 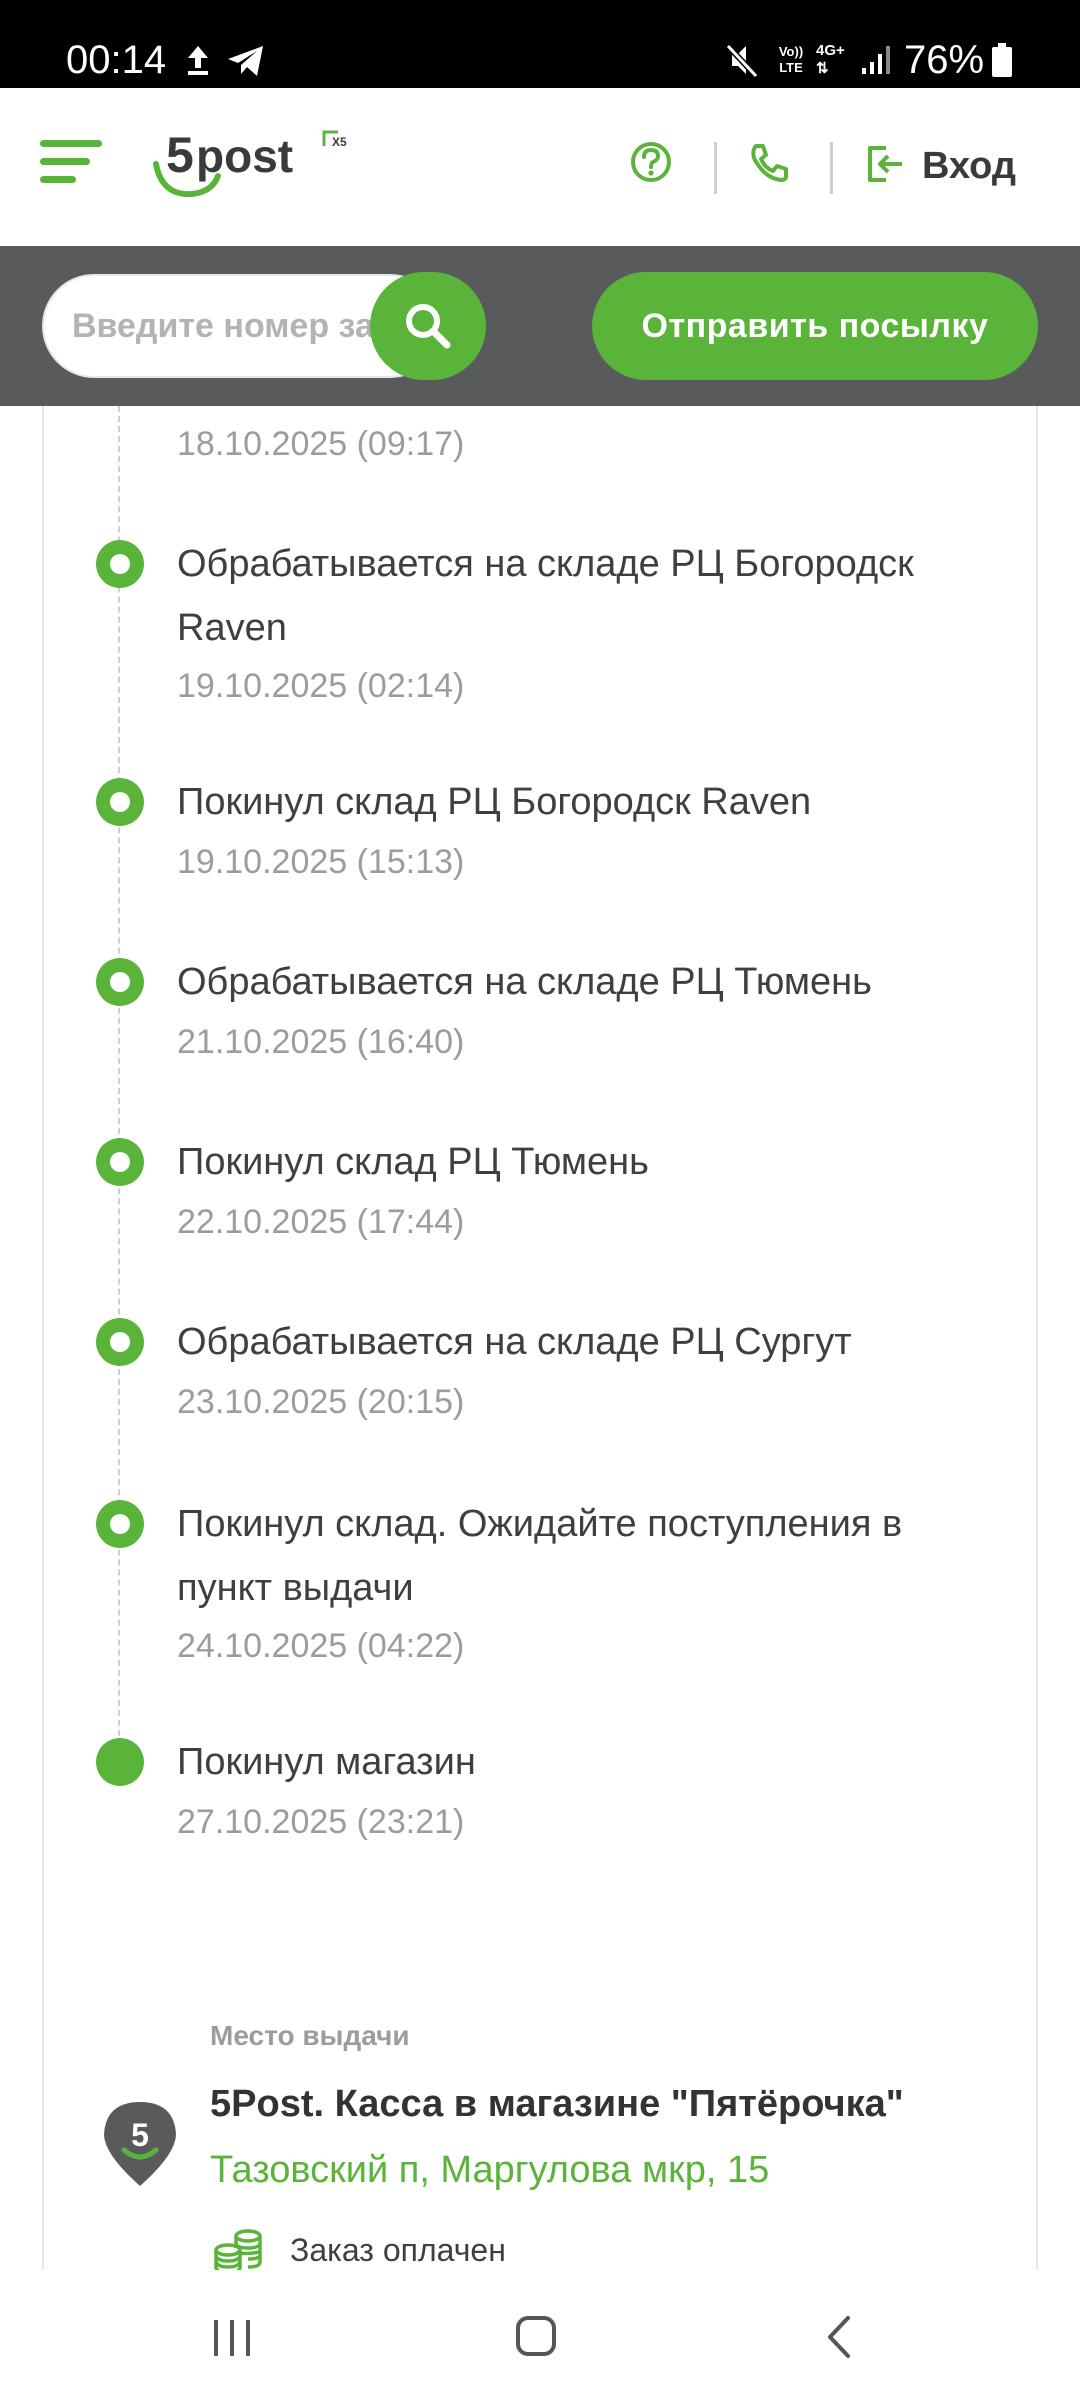 I want to click on search-button, so click(x=428, y=326).